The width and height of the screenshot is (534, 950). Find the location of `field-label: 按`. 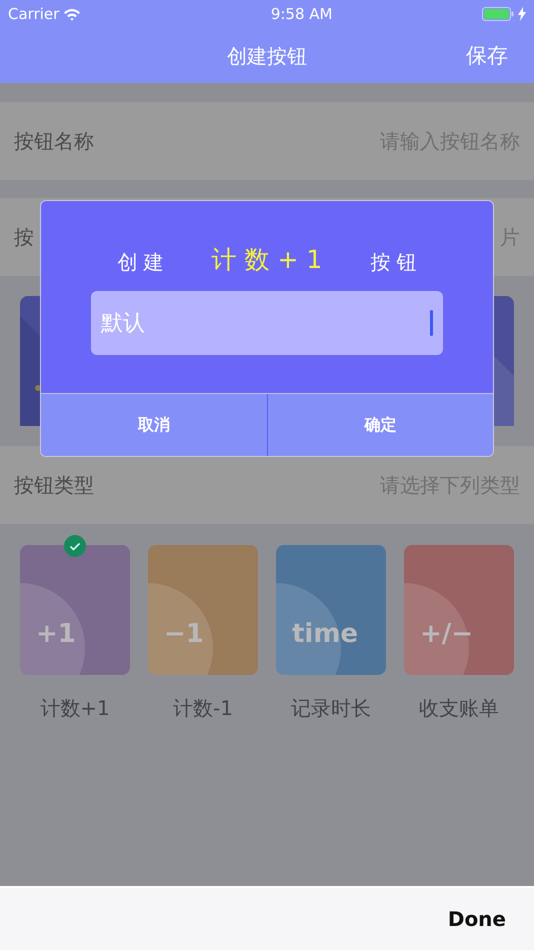

field-label: 按 is located at coordinates (24, 237).